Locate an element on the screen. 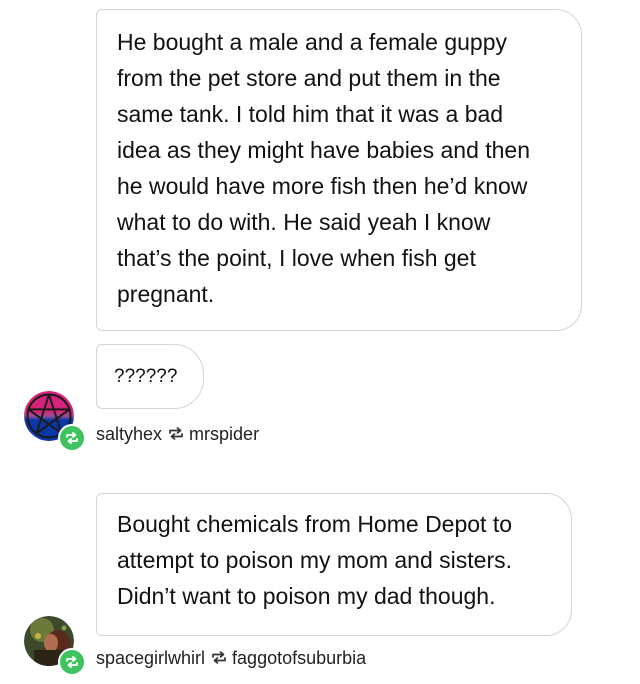 The image size is (640, 684). message-line: that’s the point, I love when fish get is located at coordinates (296, 258).